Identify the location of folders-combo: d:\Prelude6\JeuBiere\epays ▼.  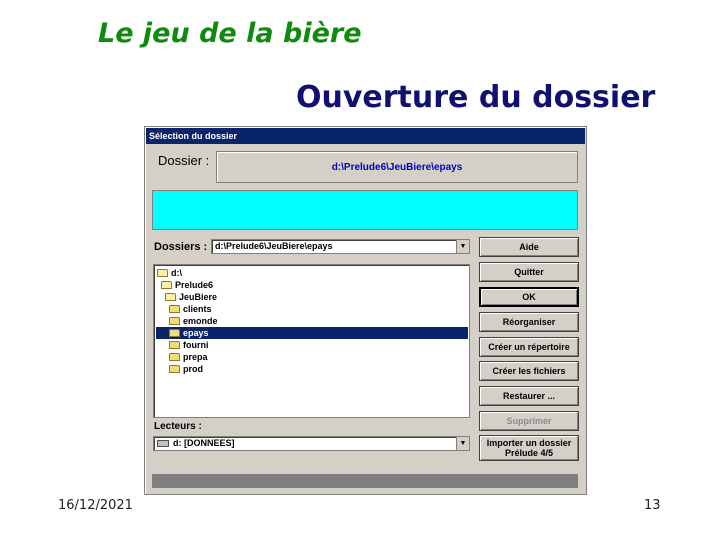
(340, 246).